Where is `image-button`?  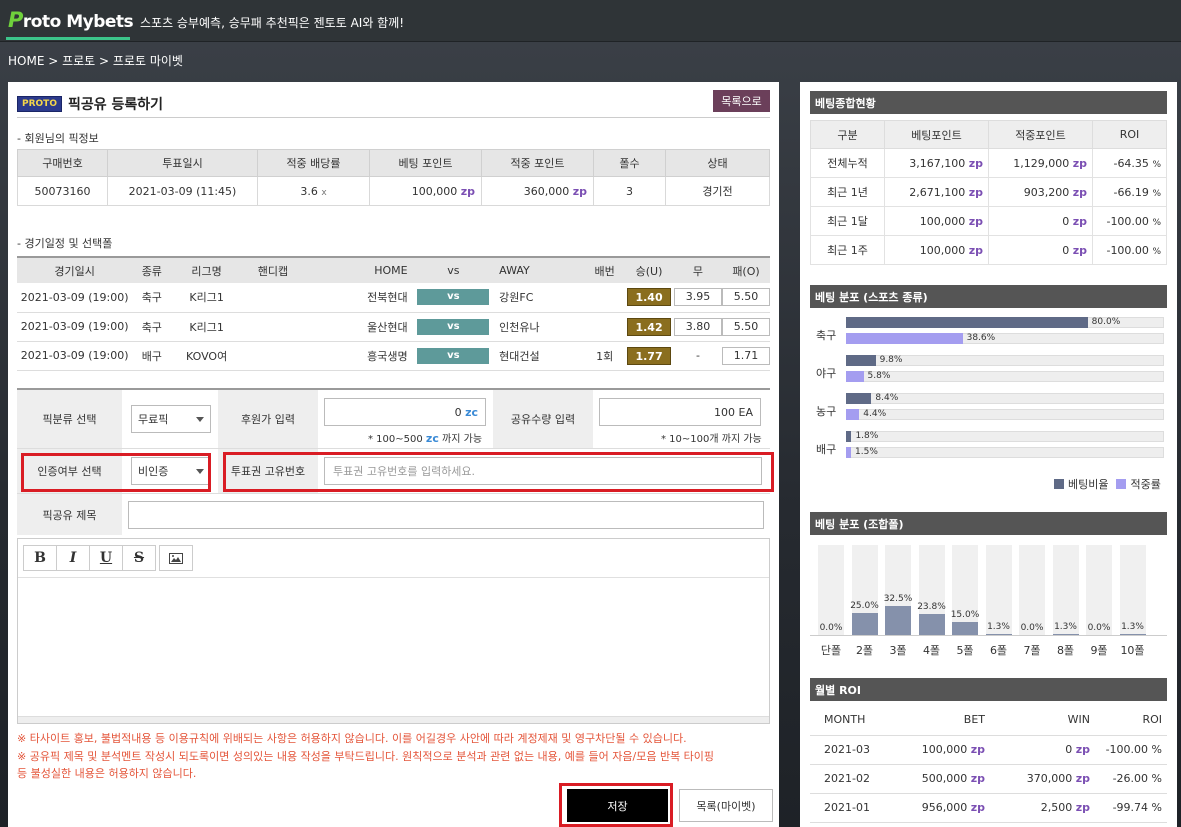 image-button is located at coordinates (176, 558).